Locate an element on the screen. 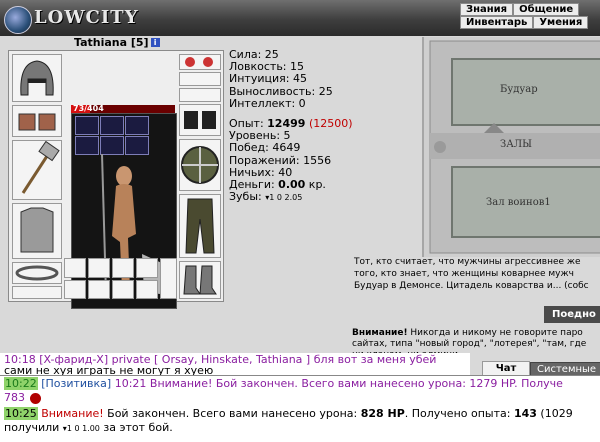  chat-line: получили ▾1 0 1.00 за этот бой. is located at coordinates (88, 428).